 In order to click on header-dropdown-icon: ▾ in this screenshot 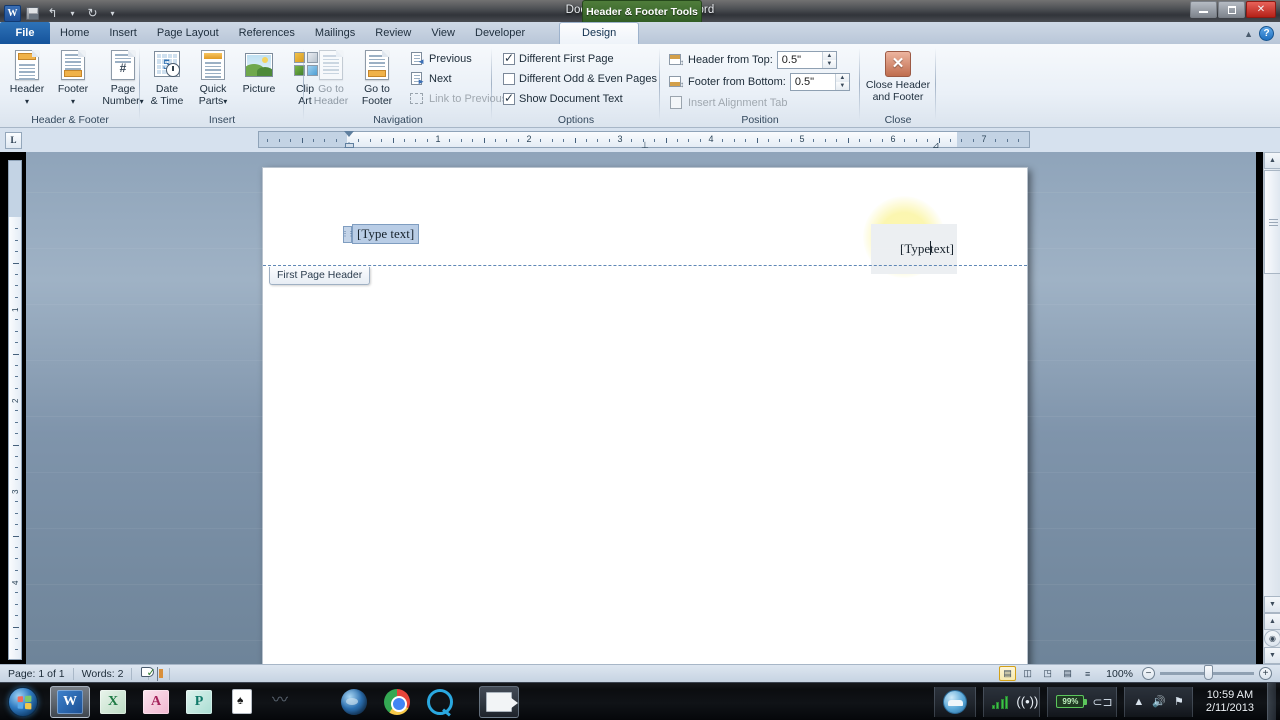, I will do `click(27, 101)`.